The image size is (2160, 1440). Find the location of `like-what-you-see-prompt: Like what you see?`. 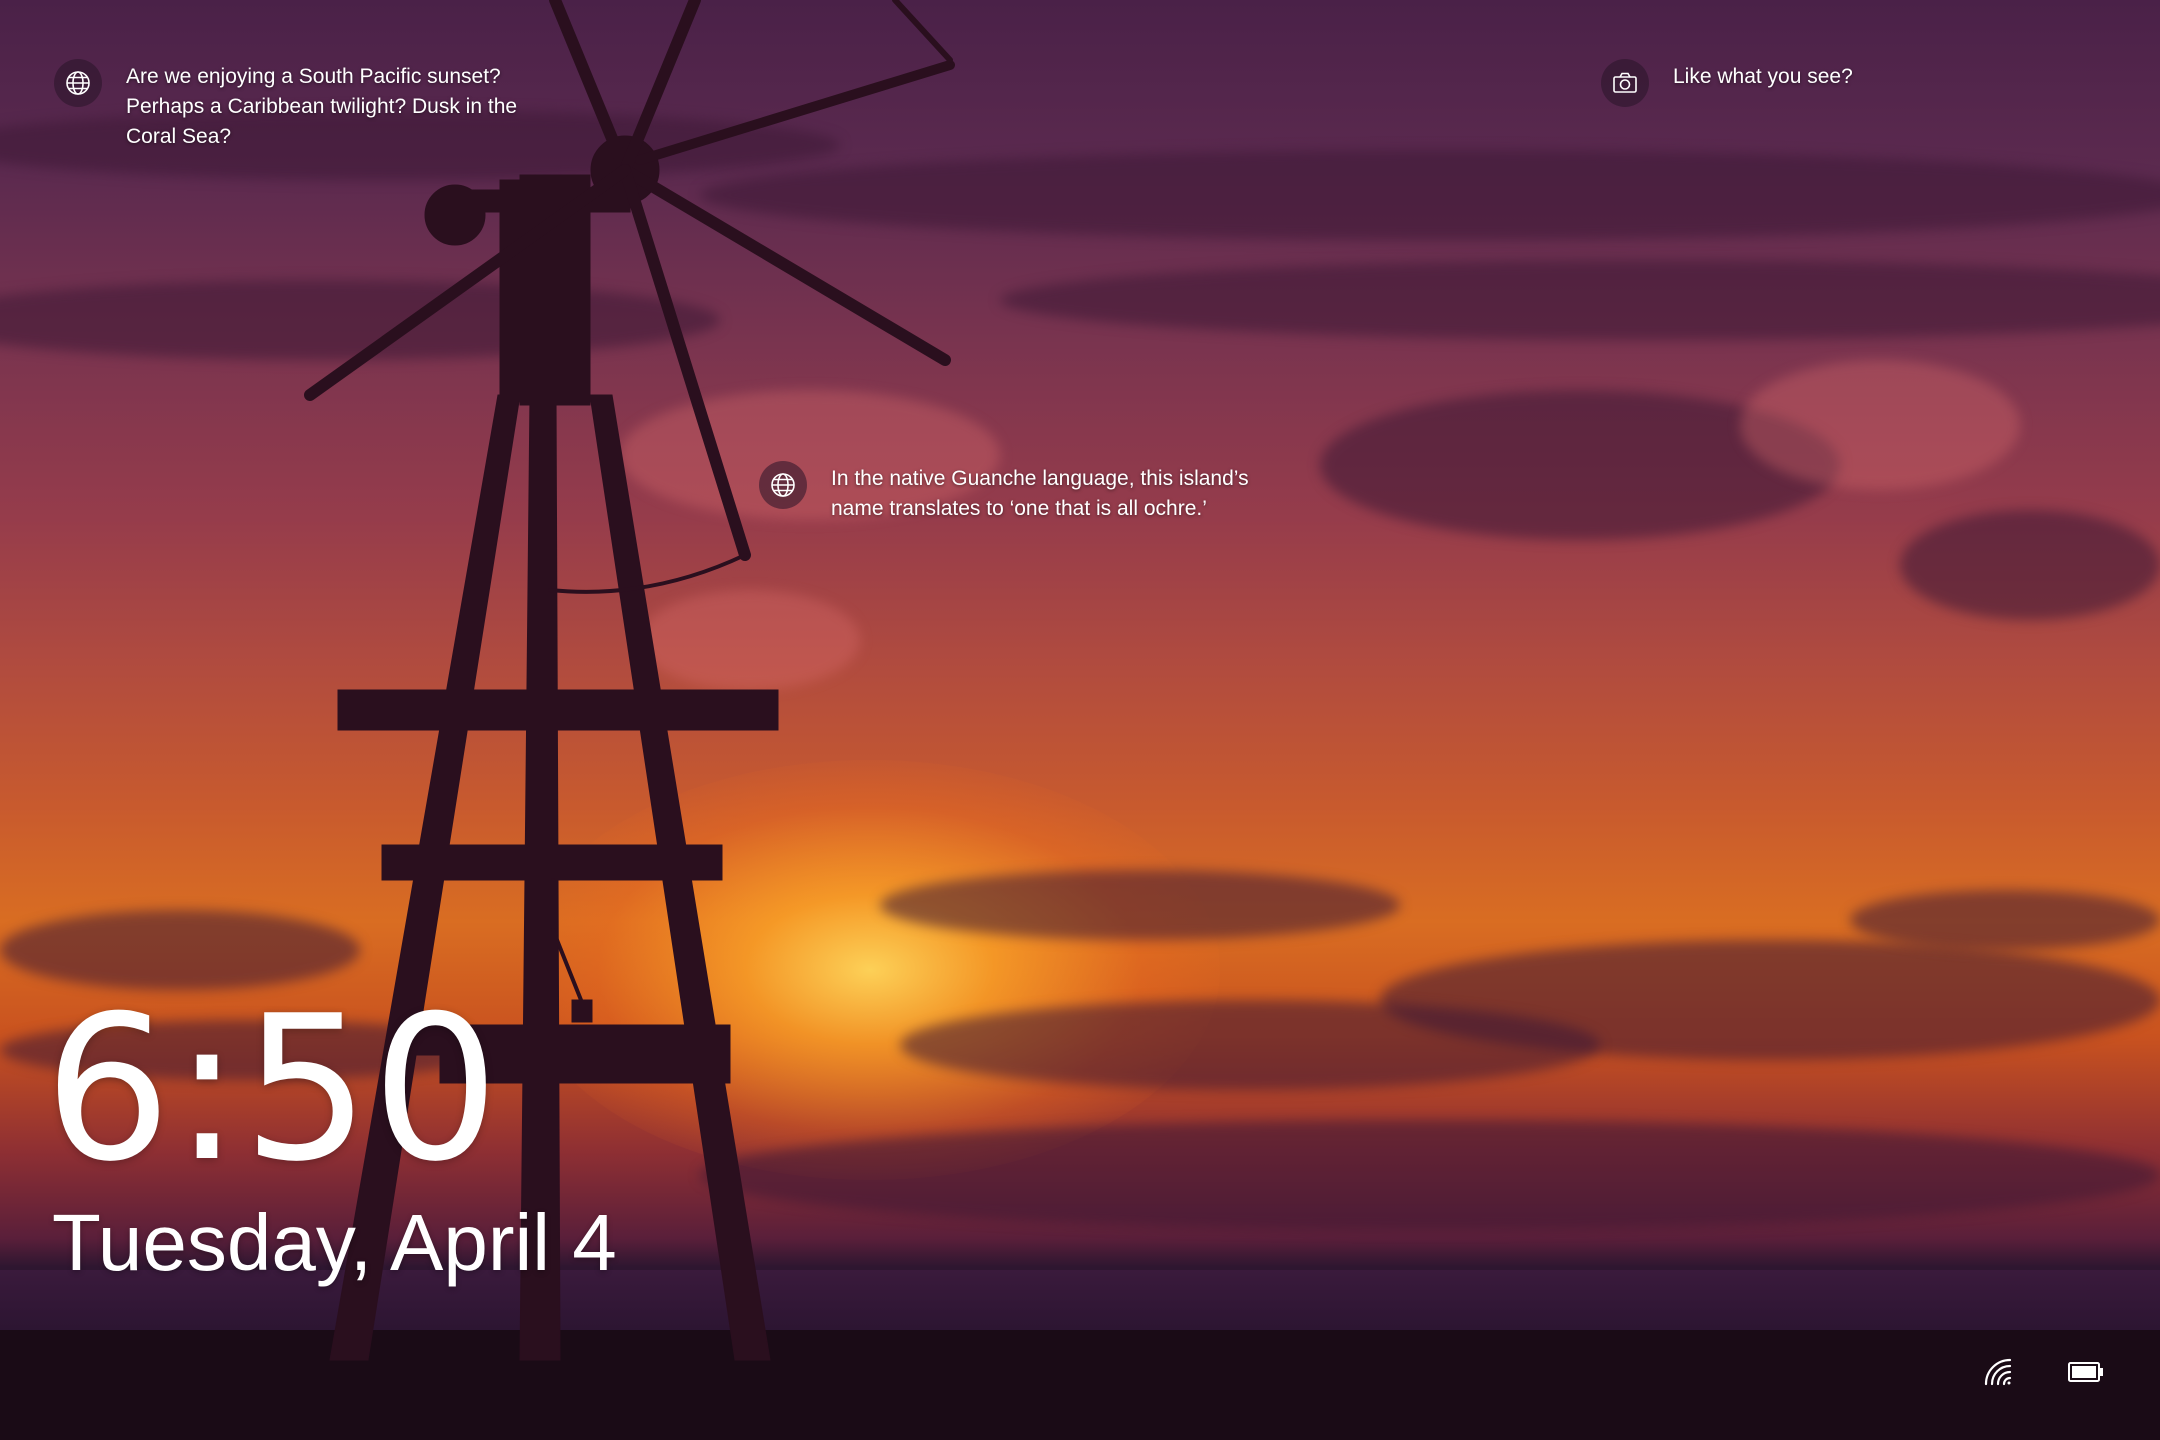

like-what-you-see-prompt: Like what you see? is located at coordinates (1787, 83).